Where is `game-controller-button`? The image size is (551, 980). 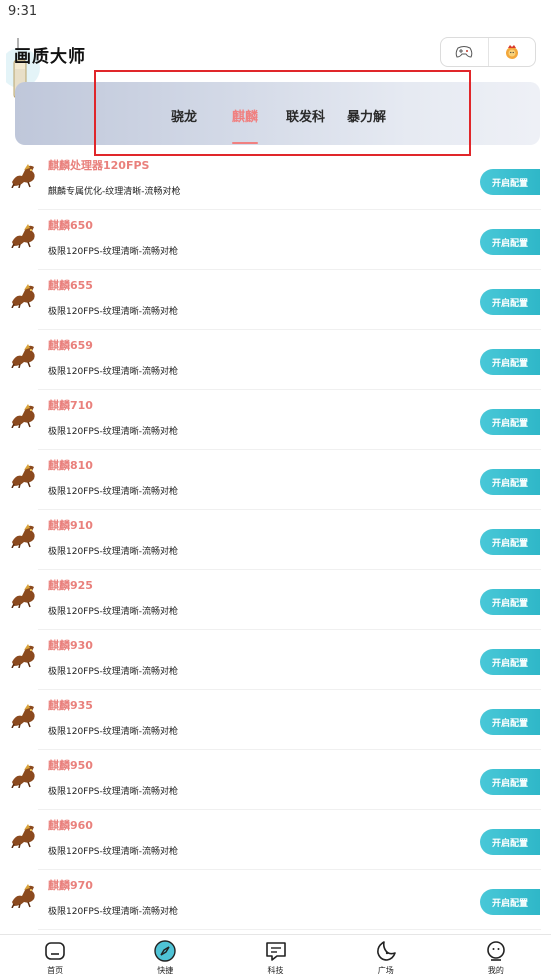
game-controller-button is located at coordinates (464, 52).